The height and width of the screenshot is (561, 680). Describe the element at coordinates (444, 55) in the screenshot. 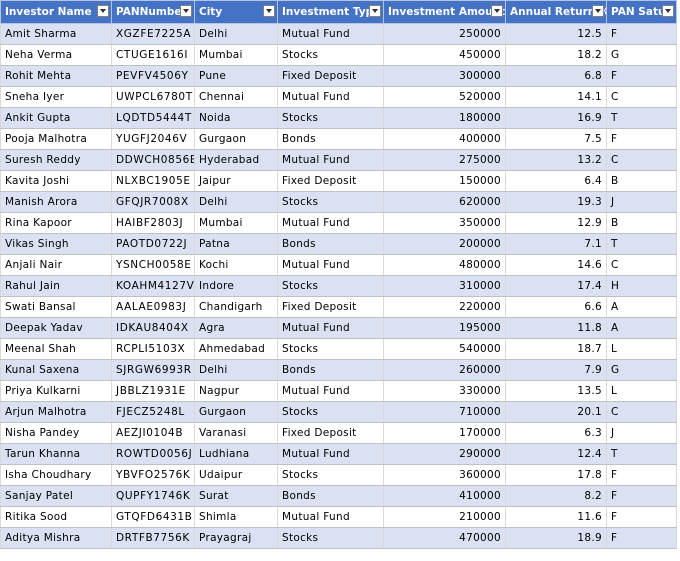

I see `investment-amount-cell: 450000` at that location.